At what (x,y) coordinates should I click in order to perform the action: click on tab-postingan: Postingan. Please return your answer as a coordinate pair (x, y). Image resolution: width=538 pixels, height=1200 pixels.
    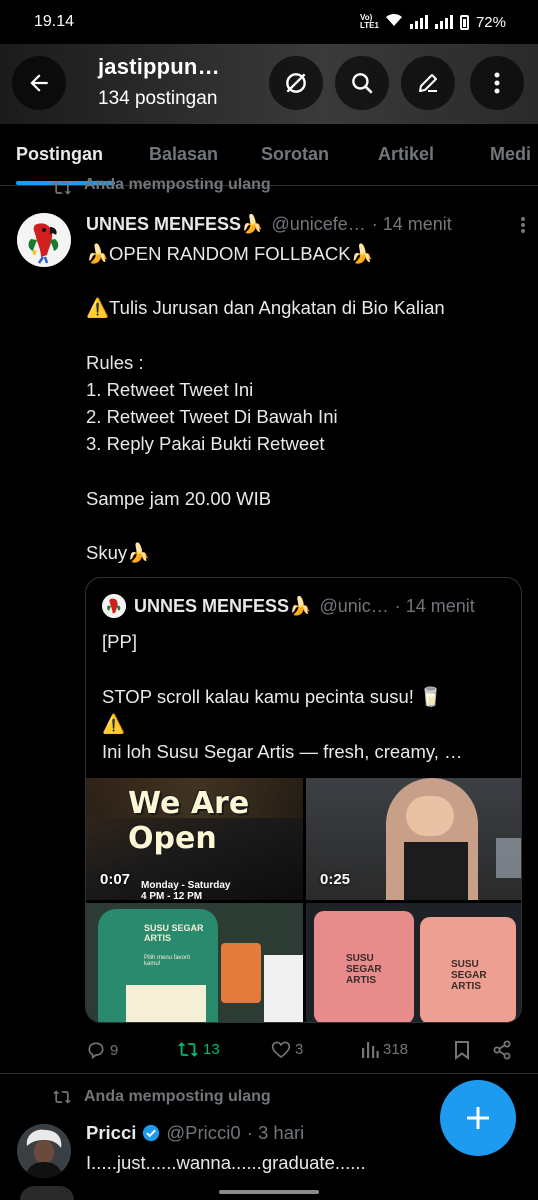
    Looking at the image, I should click on (59, 154).